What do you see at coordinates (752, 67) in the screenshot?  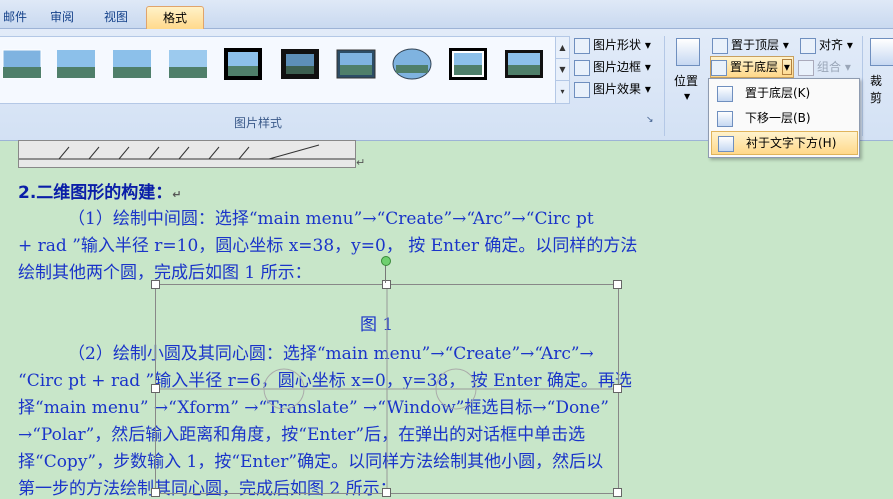 I see `send-to-back-button: 置于底层 ▾` at bounding box center [752, 67].